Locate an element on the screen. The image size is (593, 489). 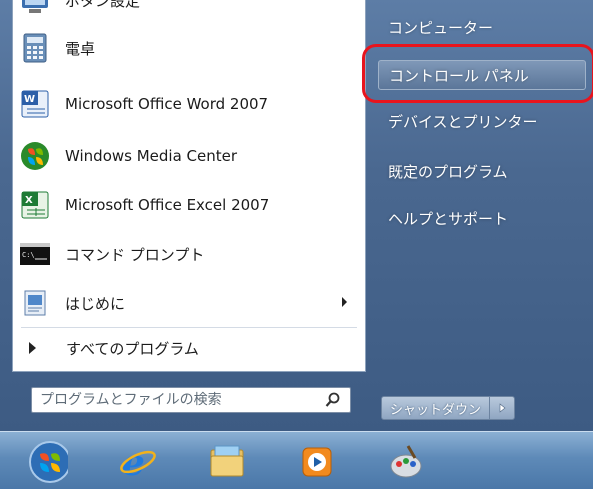
media-player-icon is located at coordinates (317, 462).